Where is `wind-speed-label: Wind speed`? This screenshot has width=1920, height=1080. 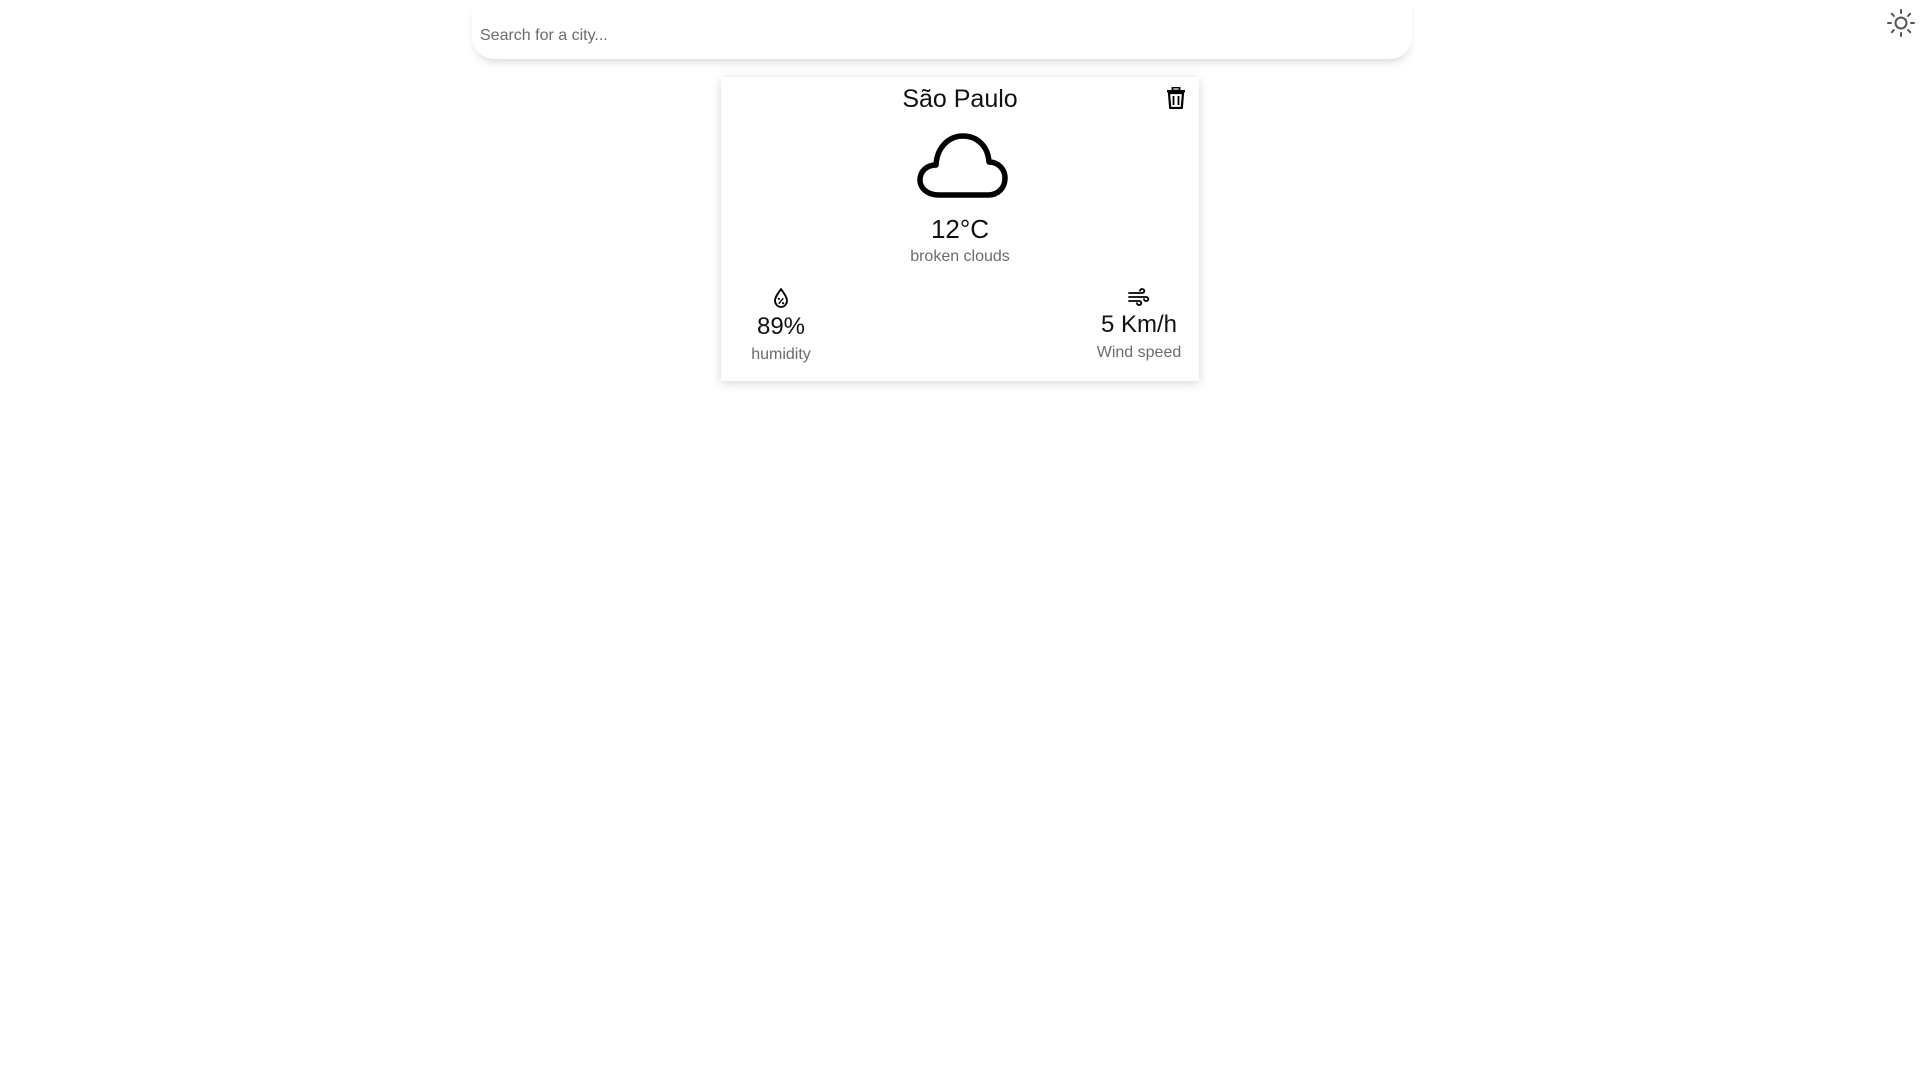
wind-speed-label: Wind speed is located at coordinates (1139, 352).